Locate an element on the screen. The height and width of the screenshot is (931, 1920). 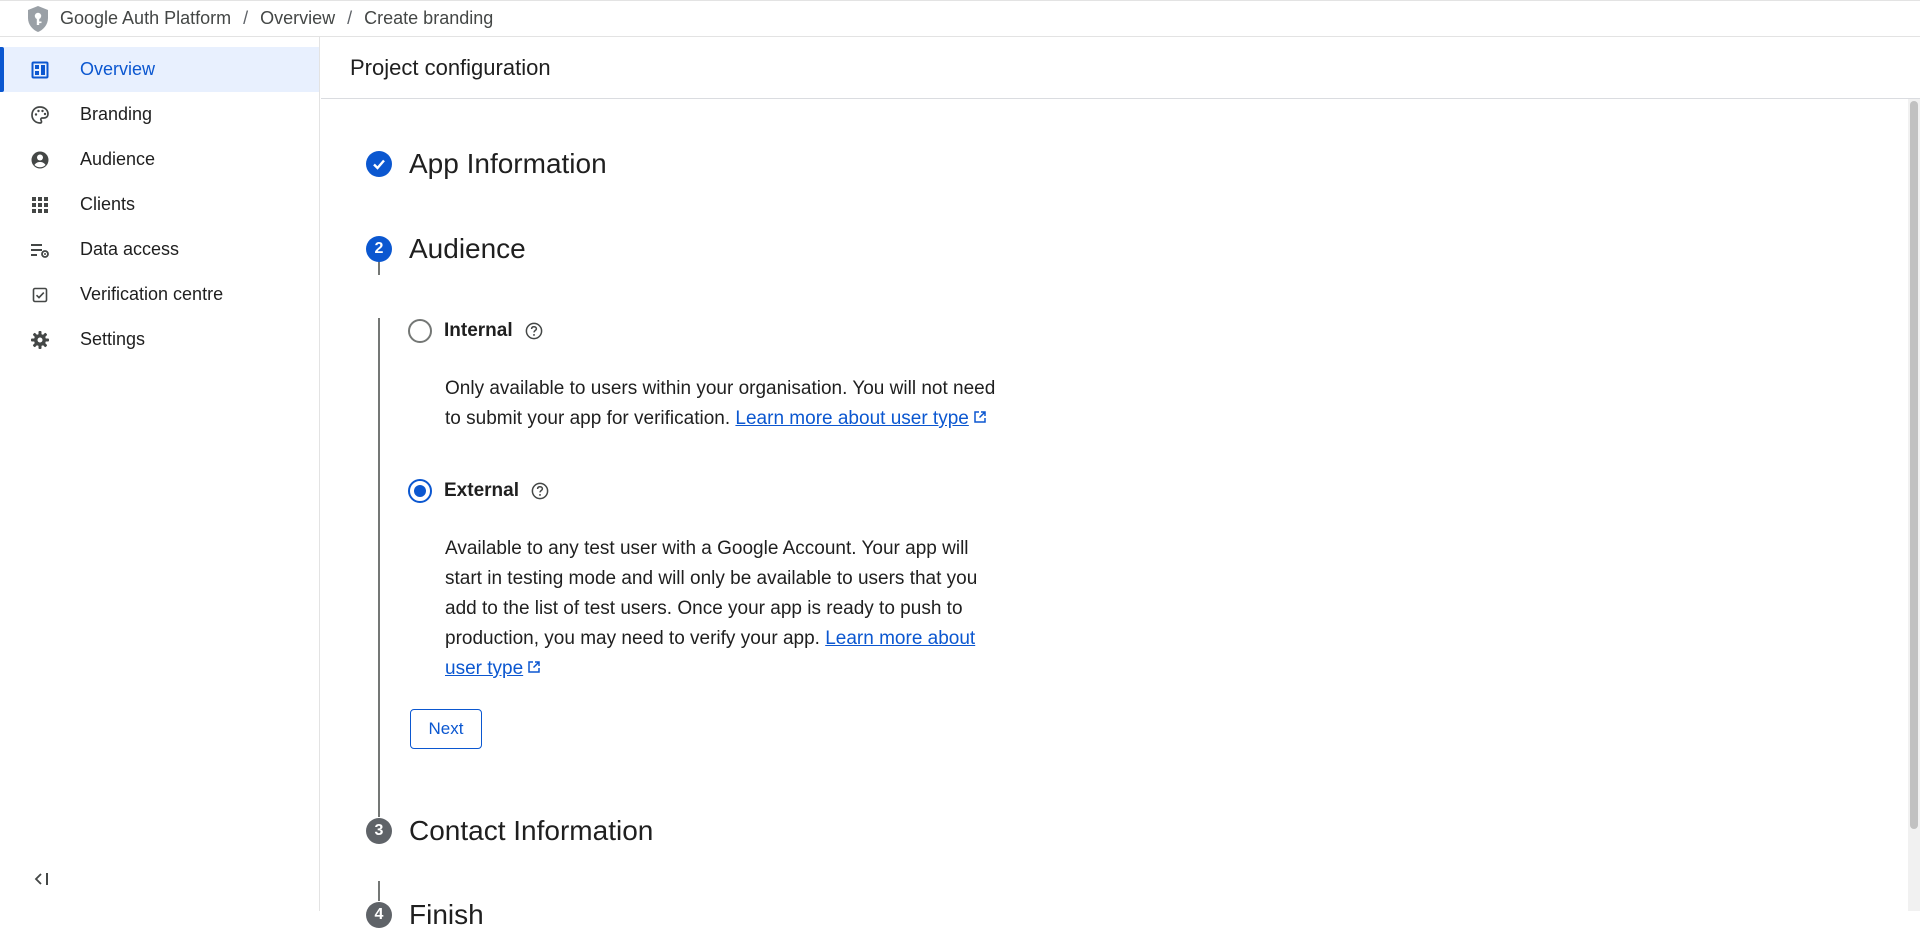
sidebar-item-overview: Overview is located at coordinates (159, 69).